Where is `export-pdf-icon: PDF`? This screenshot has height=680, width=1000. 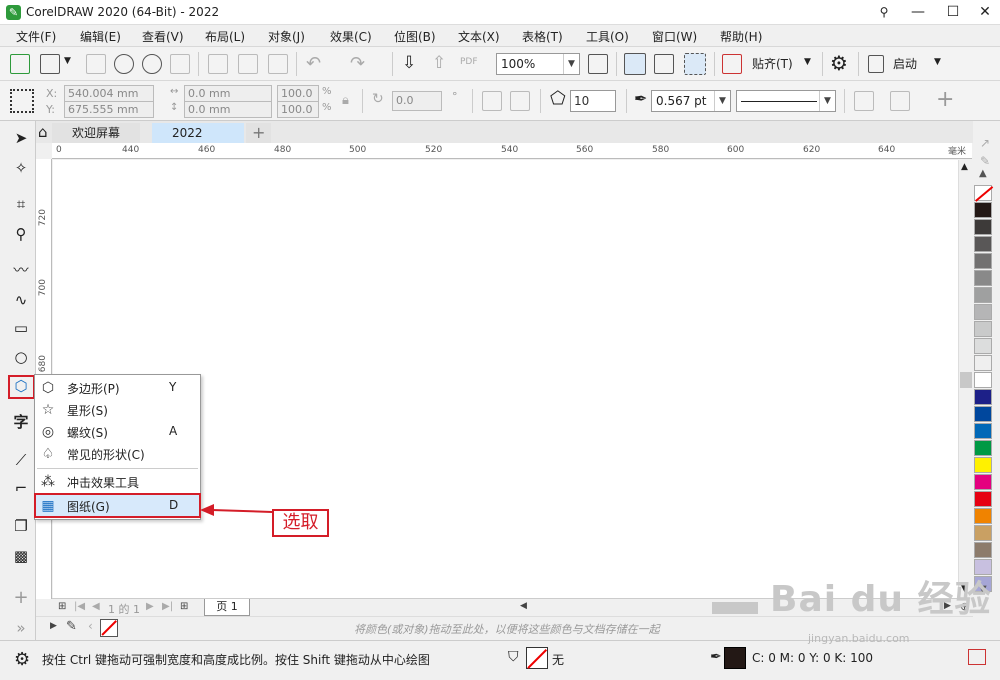 export-pdf-icon: PDF is located at coordinates (469, 62).